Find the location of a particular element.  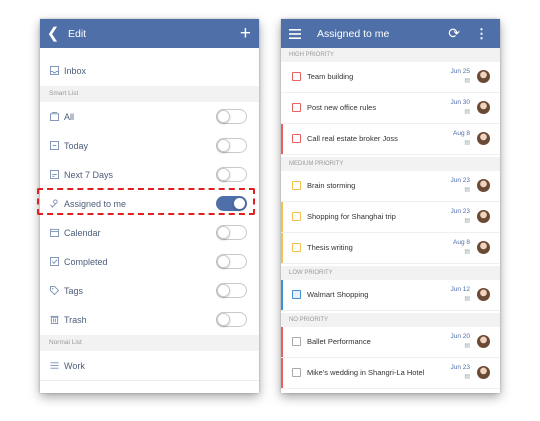

normal-list-header: Normal List is located at coordinates (149, 343).